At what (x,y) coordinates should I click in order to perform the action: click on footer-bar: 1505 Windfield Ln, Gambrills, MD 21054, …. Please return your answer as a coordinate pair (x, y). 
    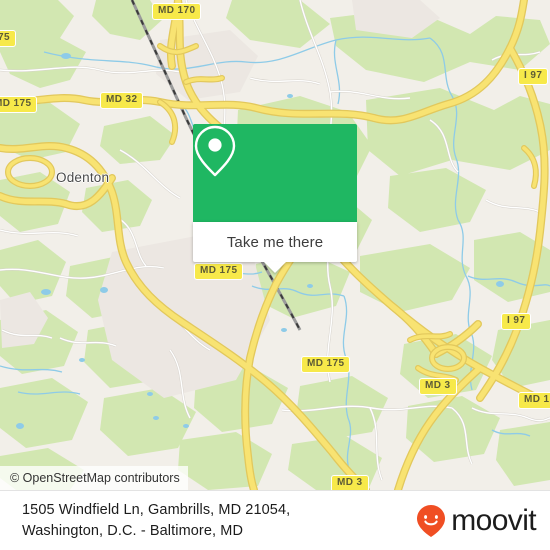
    Looking at the image, I should click on (275, 520).